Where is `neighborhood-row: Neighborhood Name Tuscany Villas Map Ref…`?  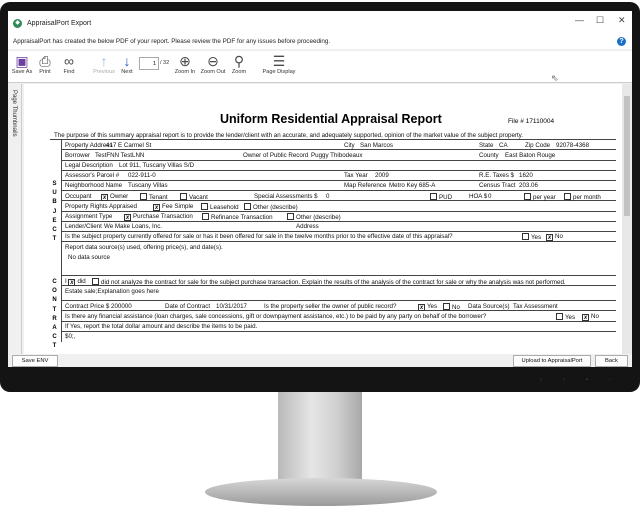
neighborhood-row: Neighborhood Name Tuscany Villas Map Ref… is located at coordinates (339, 186).